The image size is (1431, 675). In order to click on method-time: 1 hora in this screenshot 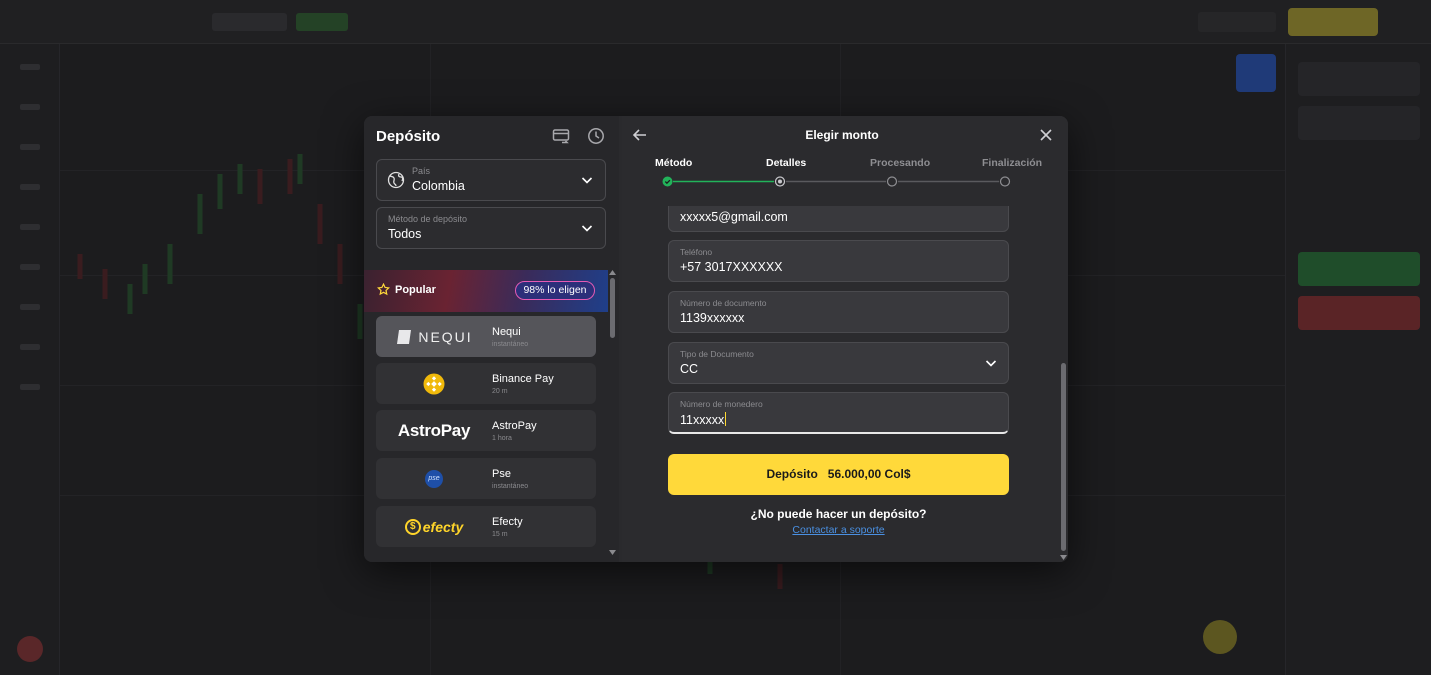, I will do `click(502, 438)`.